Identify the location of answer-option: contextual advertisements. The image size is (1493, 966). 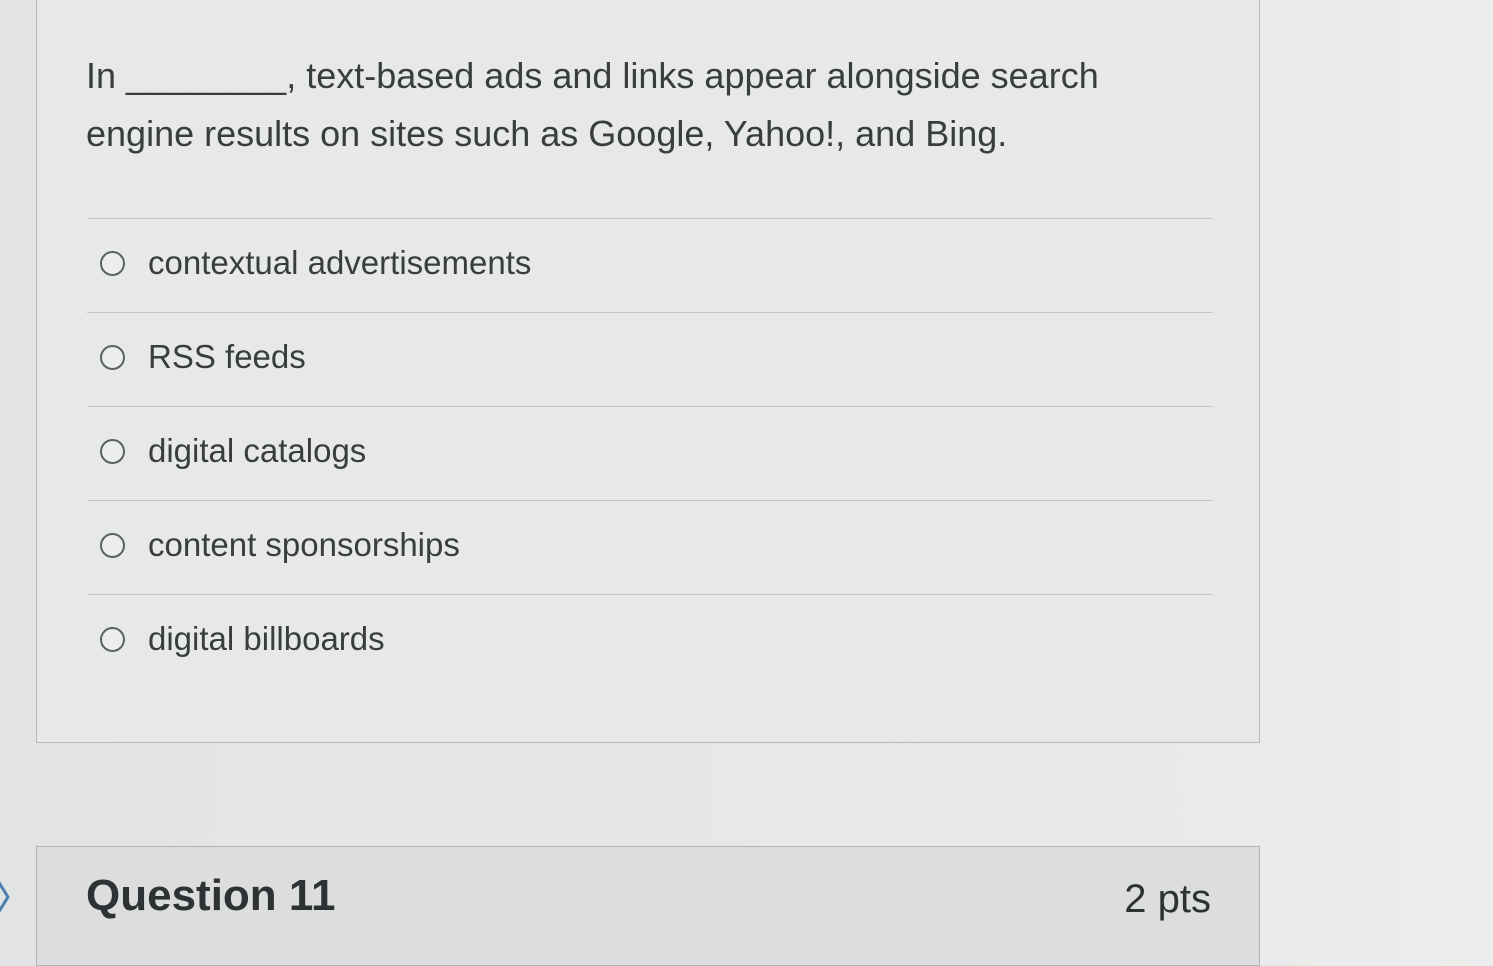
(650, 265).